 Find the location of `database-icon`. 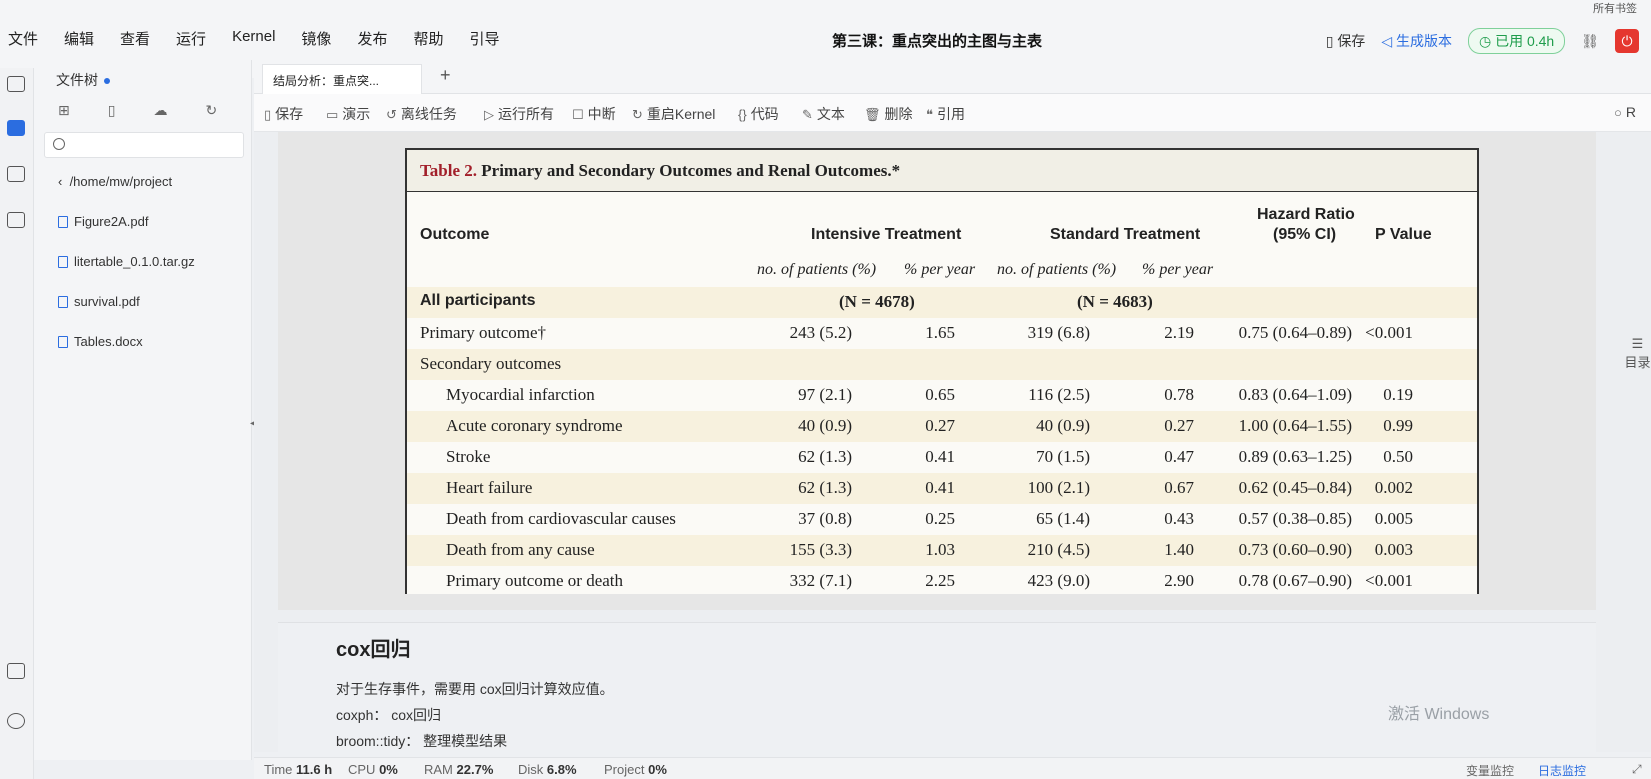

database-icon is located at coordinates (16, 174).